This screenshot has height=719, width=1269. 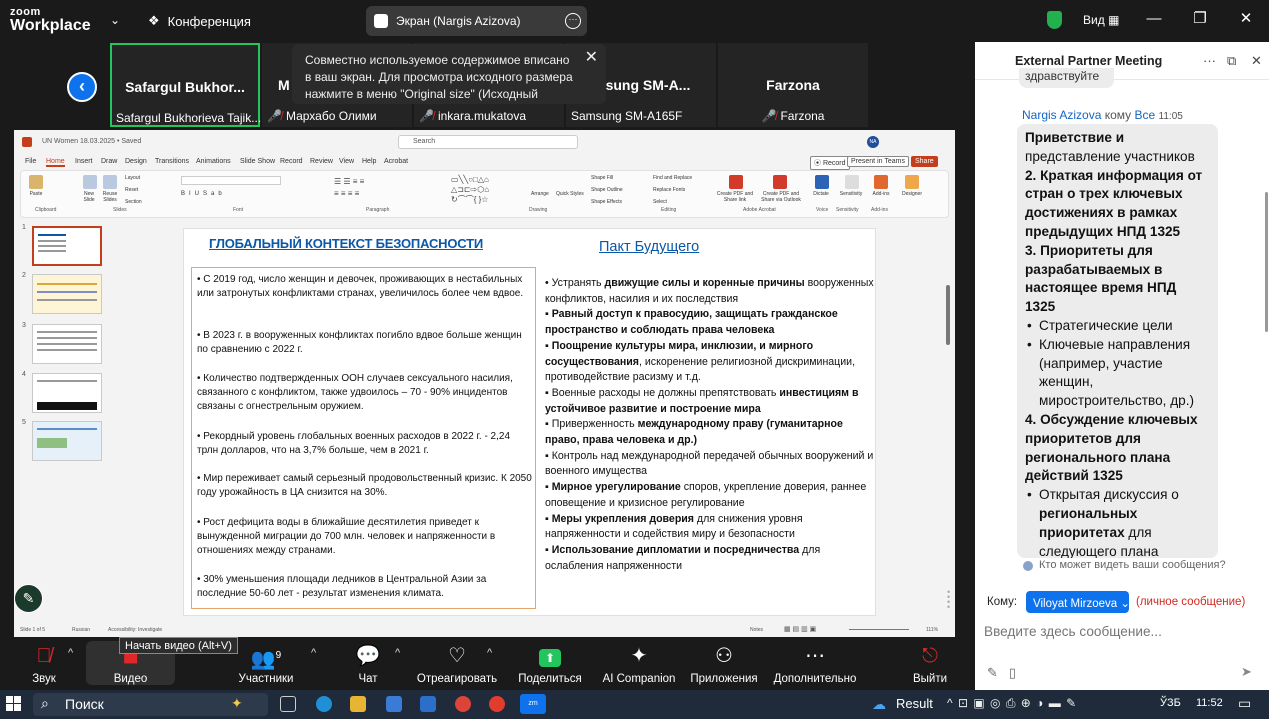 I want to click on reset-button: Reset, so click(x=131, y=190).